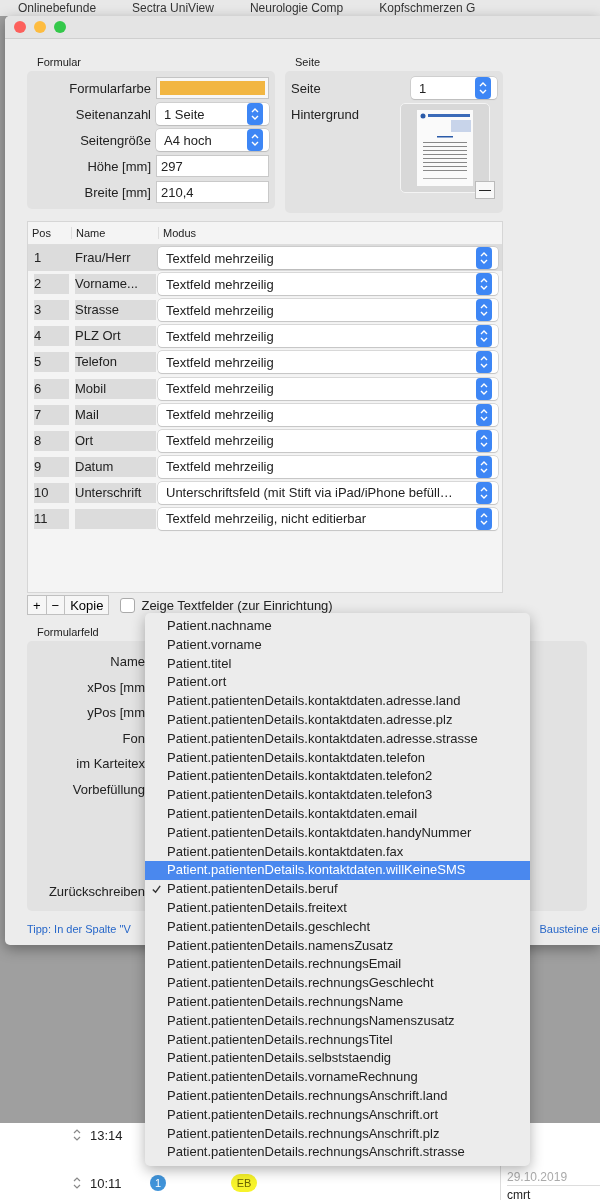 The image size is (600, 1200). Describe the element at coordinates (328, 519) in the screenshot. I see `popup-button: Textfeld mehrzeilig, nicht editierbar` at that location.